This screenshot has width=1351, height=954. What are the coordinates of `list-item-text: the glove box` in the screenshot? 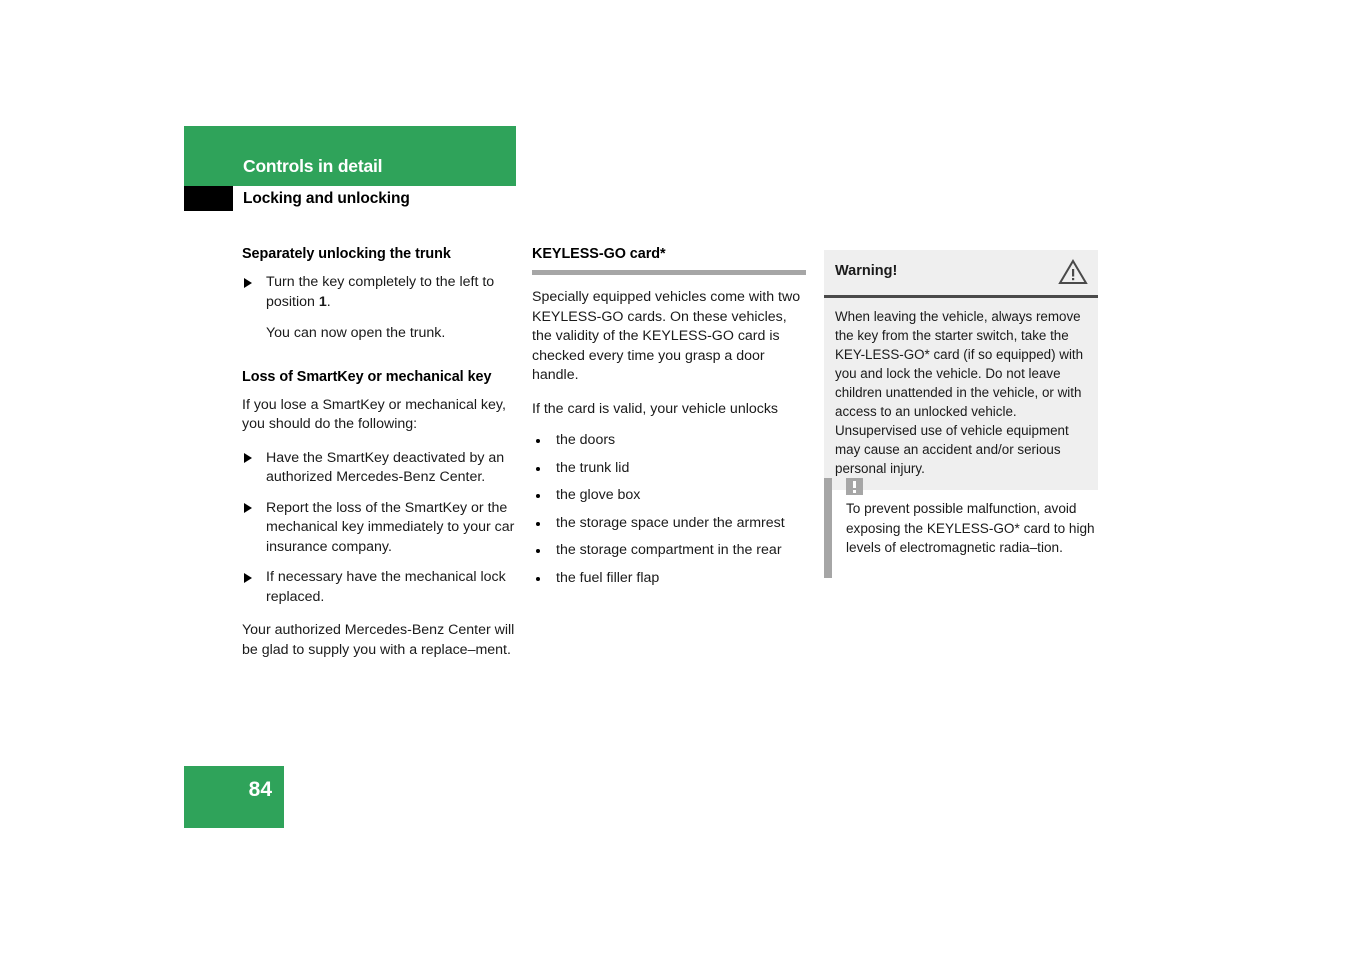 It's located at (598, 495).